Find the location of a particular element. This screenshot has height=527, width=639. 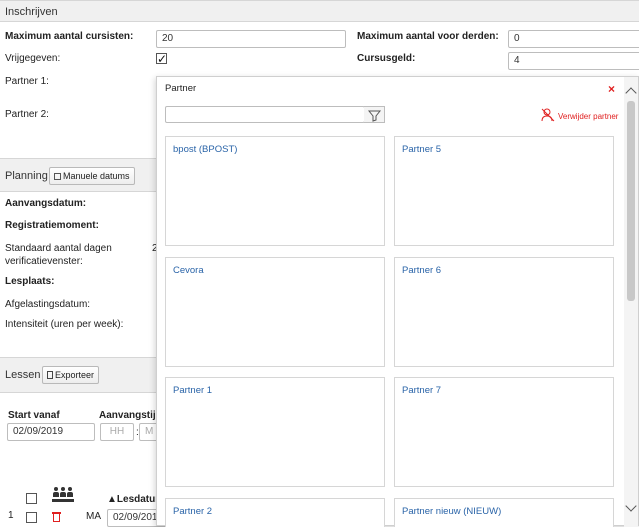

partner2-label: Partner 2: is located at coordinates (27, 114).